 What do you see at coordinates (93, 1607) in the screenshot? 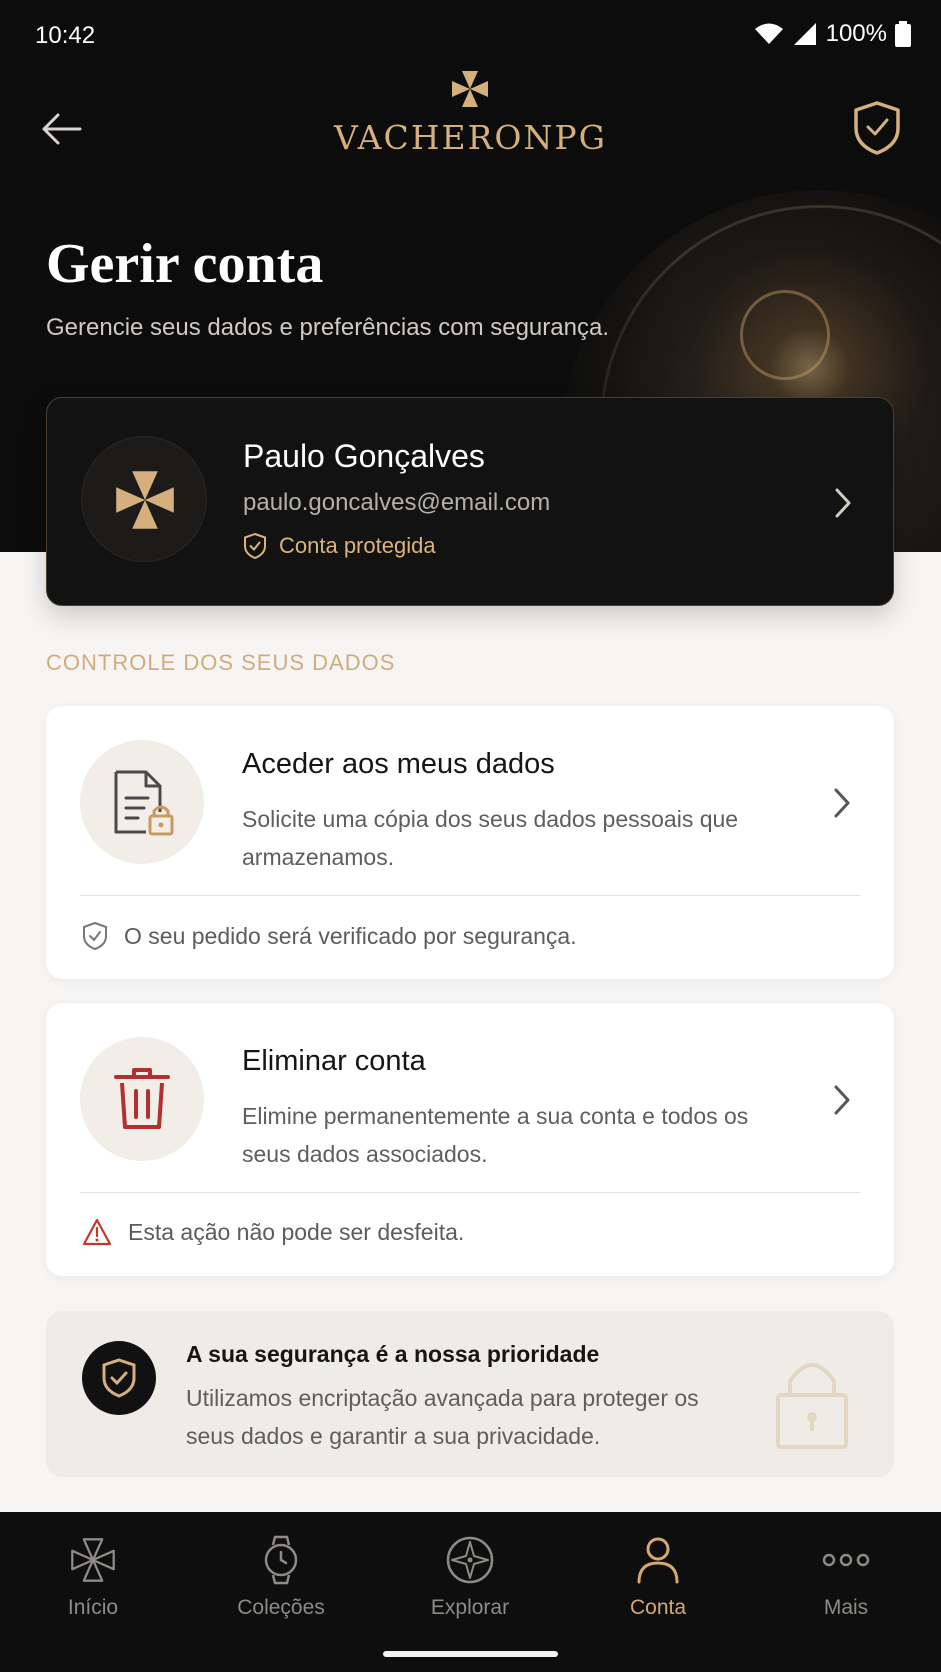
I see `nav-label: Início` at bounding box center [93, 1607].